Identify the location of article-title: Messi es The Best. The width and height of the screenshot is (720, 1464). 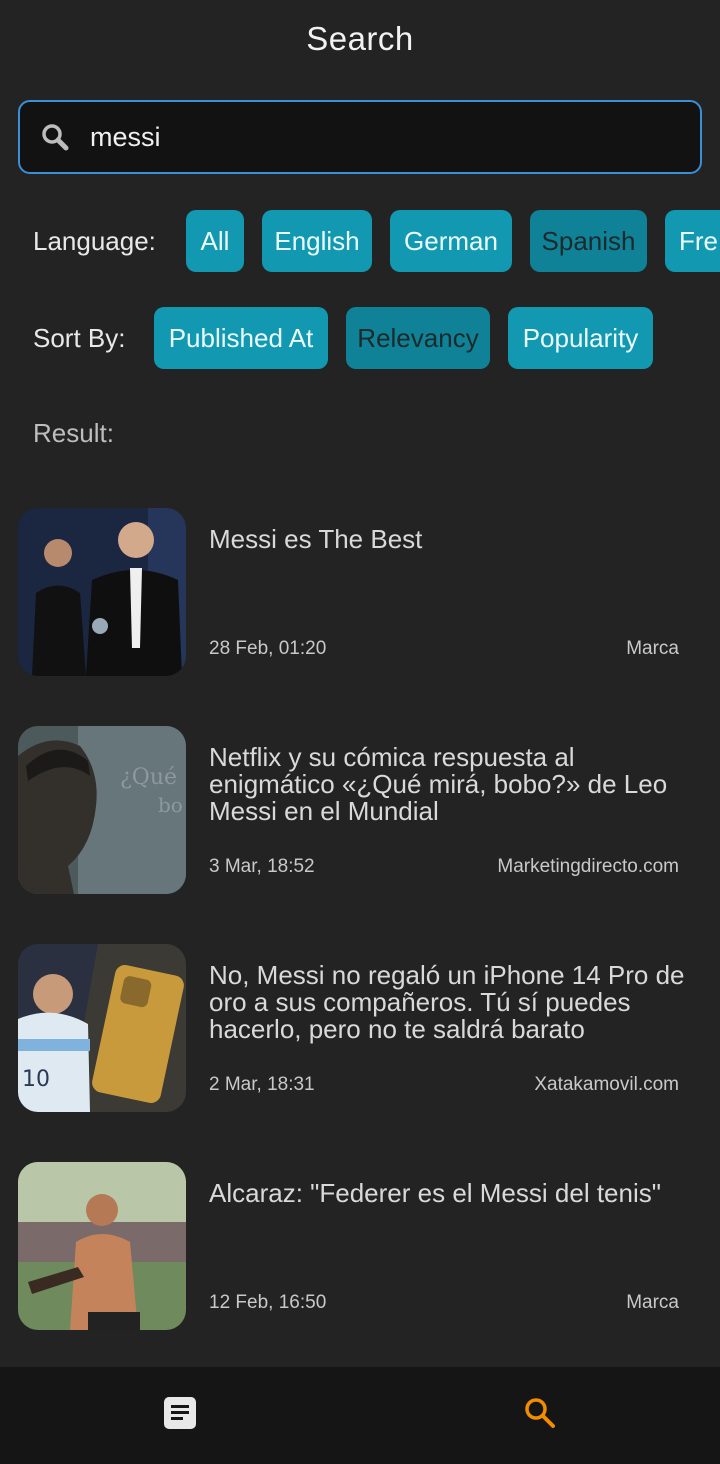
(316, 539).